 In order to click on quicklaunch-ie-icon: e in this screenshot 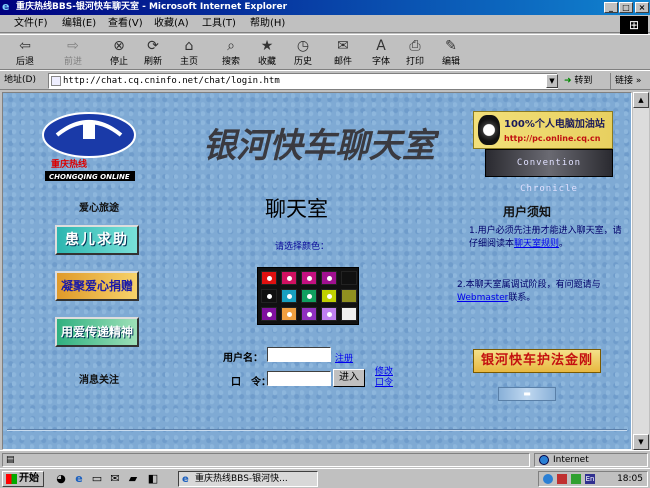, I will do `click(79, 479)`.